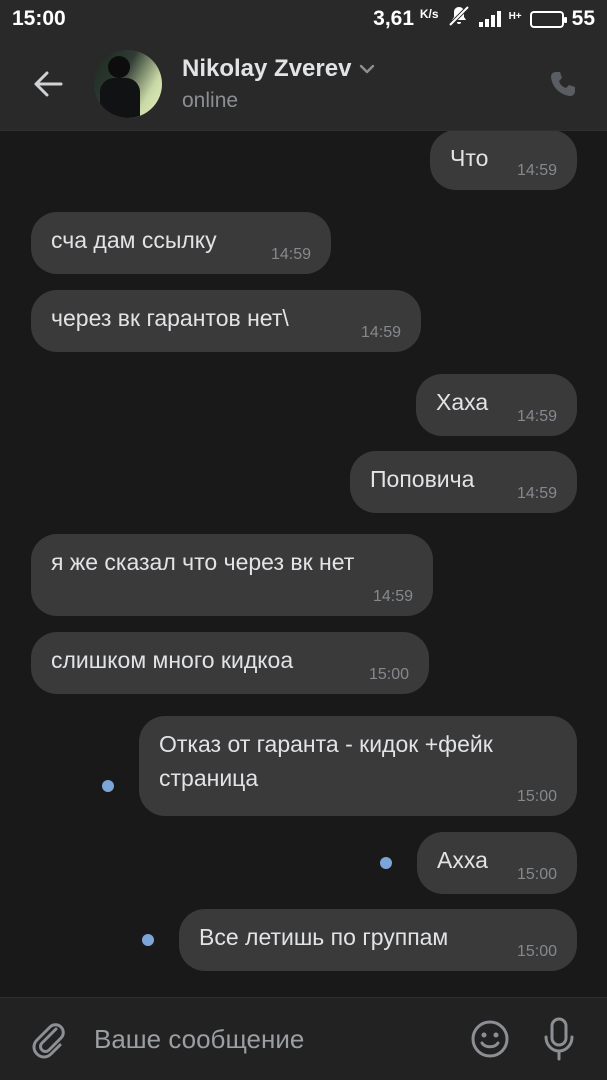 This screenshot has height=1080, width=607. What do you see at coordinates (489, 19) in the screenshot?
I see `signal-icon` at bounding box center [489, 19].